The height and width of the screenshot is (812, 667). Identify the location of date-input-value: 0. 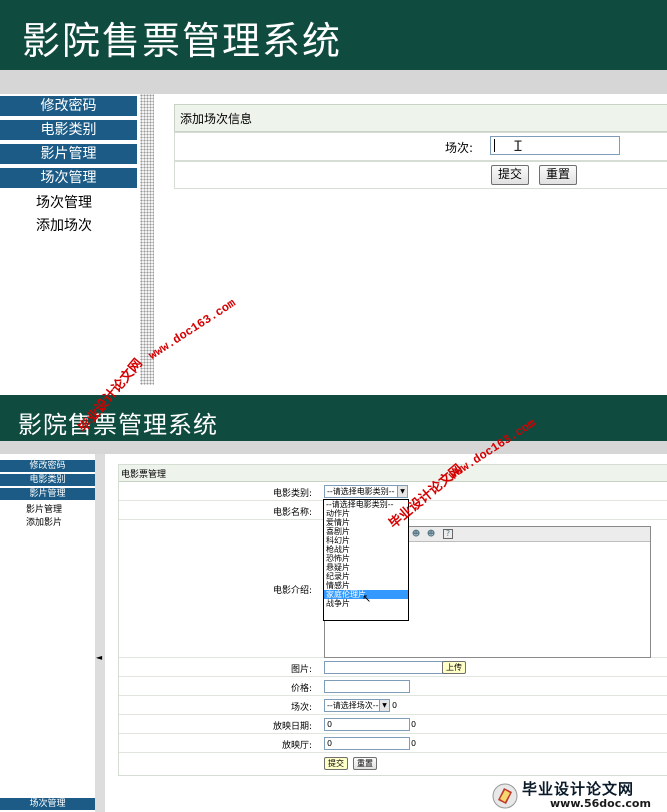
(330, 724).